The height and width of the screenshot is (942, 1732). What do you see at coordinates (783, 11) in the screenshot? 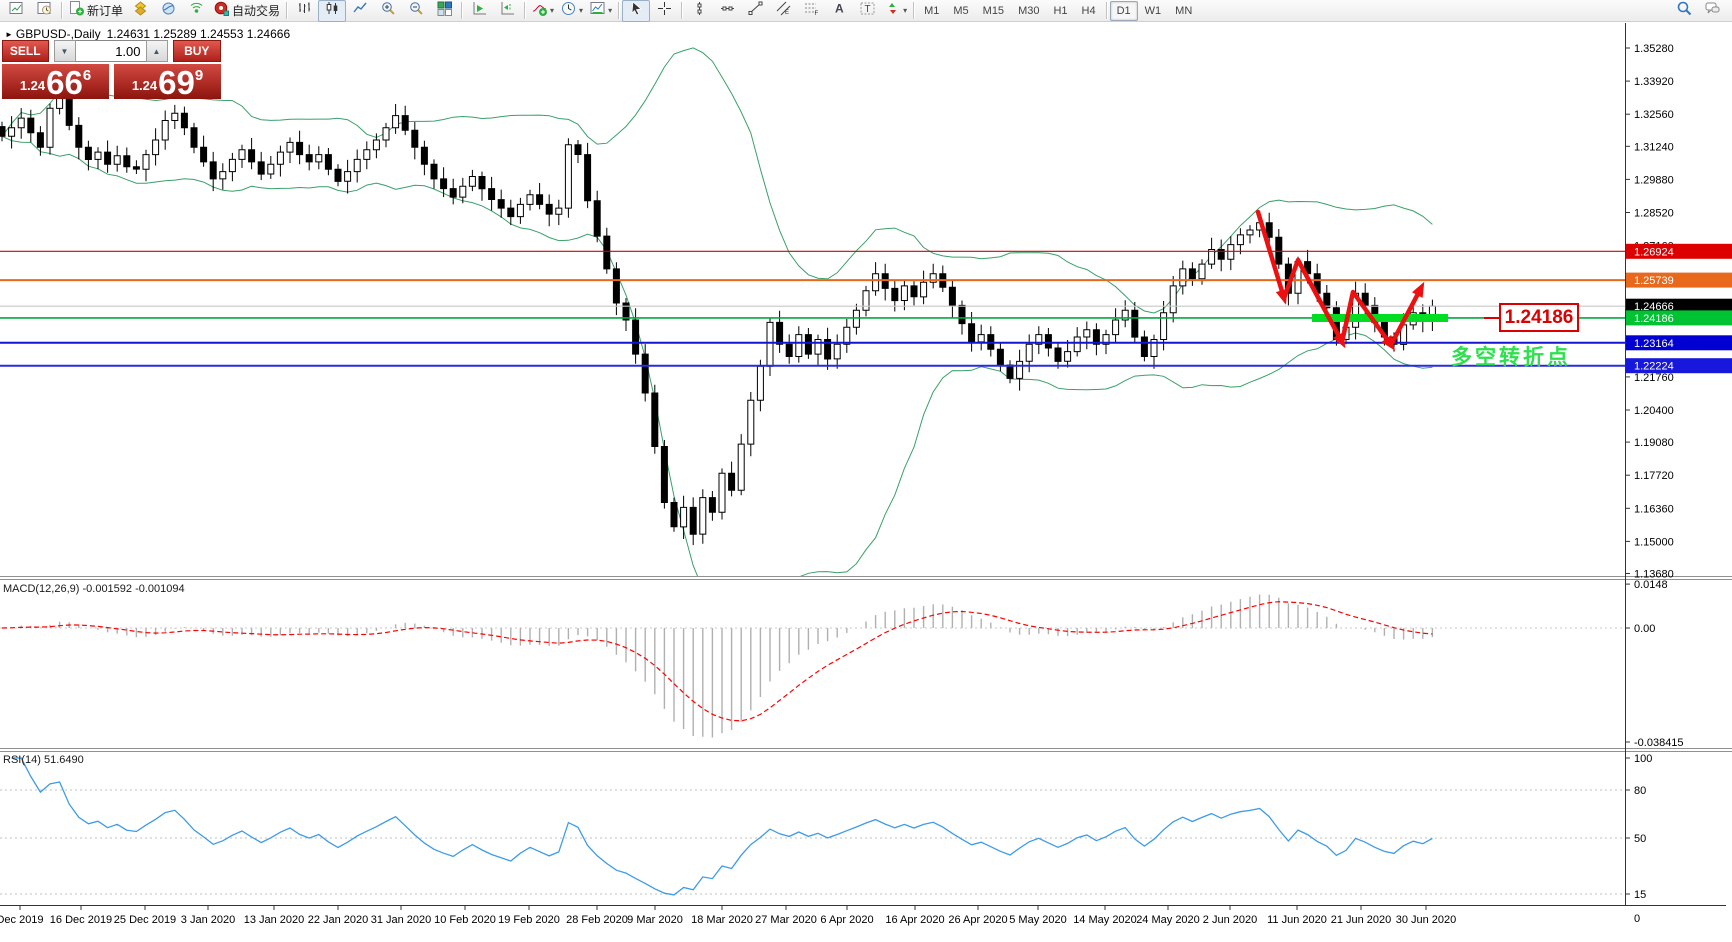
I see `channel-tool-button: E` at bounding box center [783, 11].